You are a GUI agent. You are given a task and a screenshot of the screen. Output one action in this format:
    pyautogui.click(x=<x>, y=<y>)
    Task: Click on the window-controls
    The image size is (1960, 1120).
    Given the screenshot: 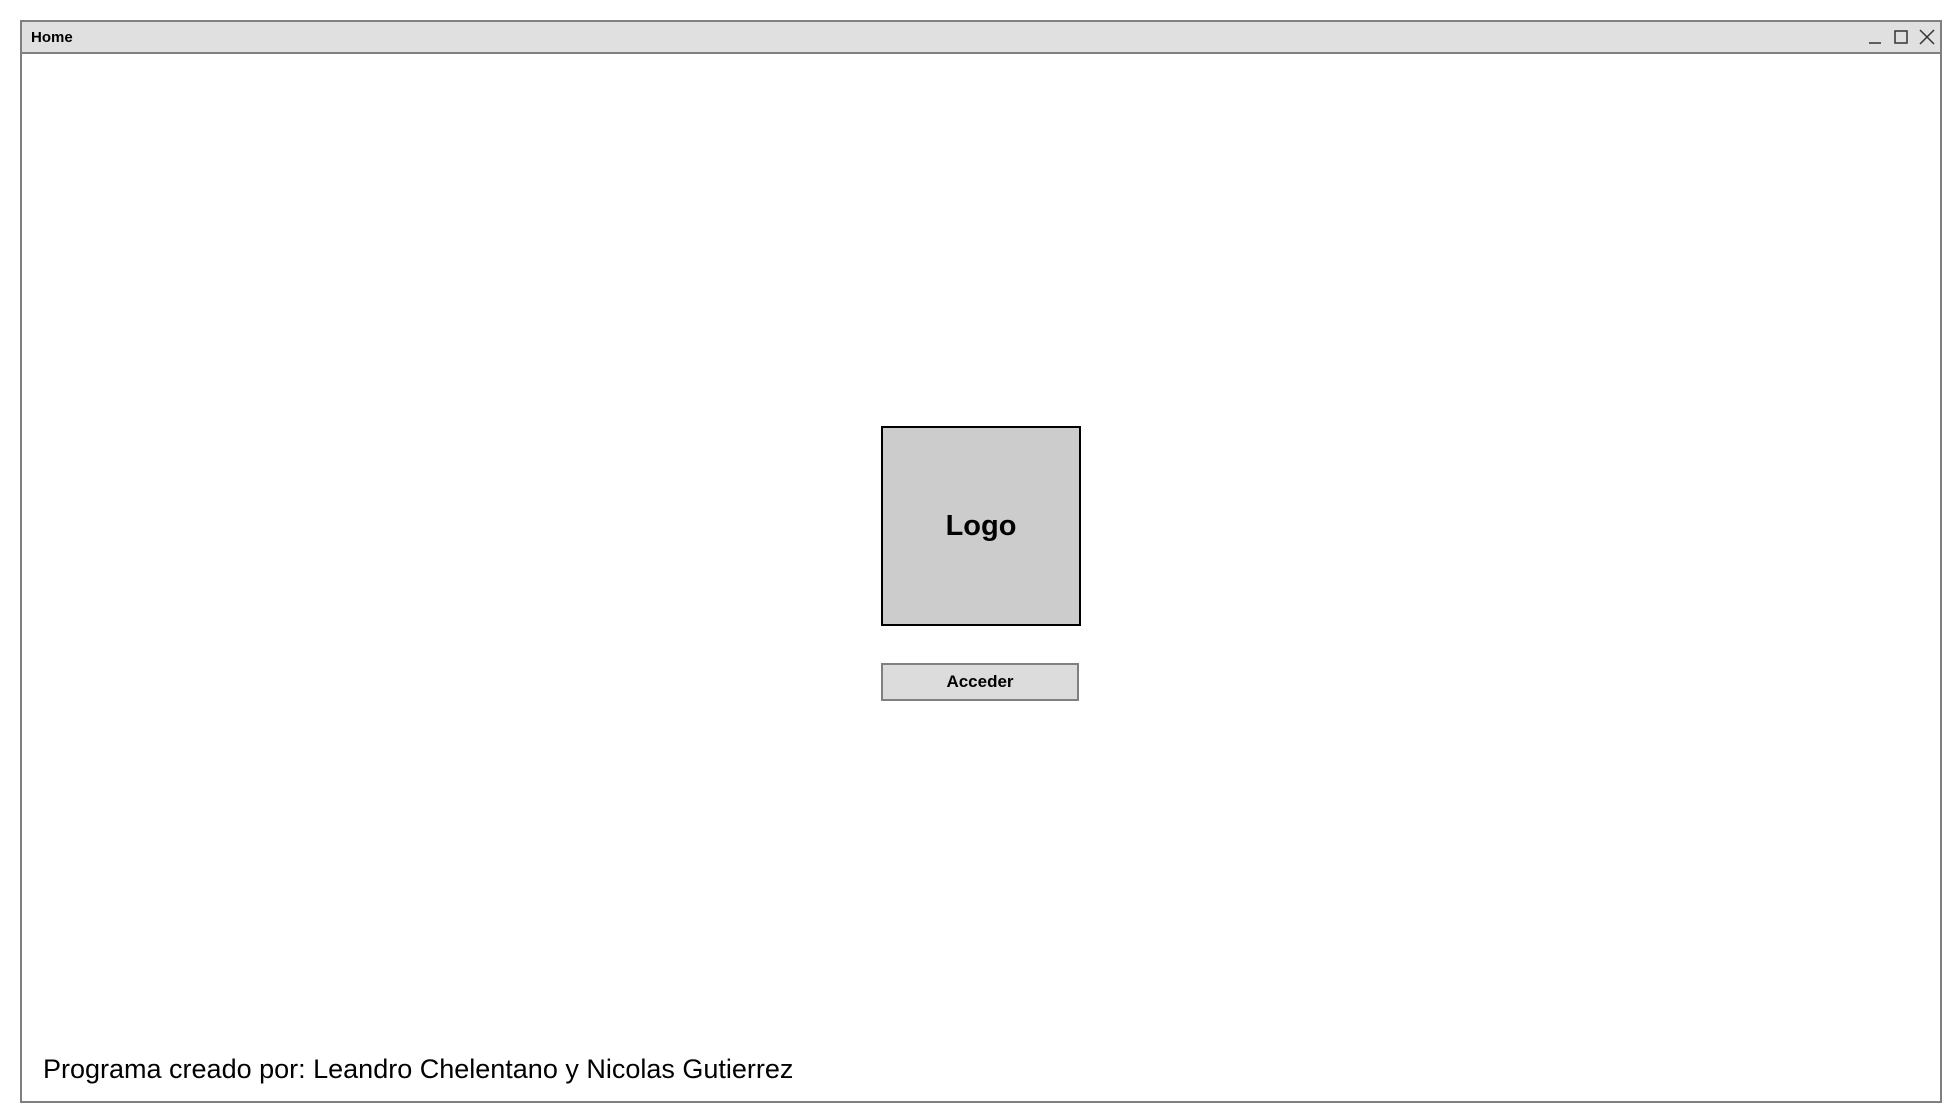 What is the action you would take?
    pyautogui.click(x=1901, y=37)
    